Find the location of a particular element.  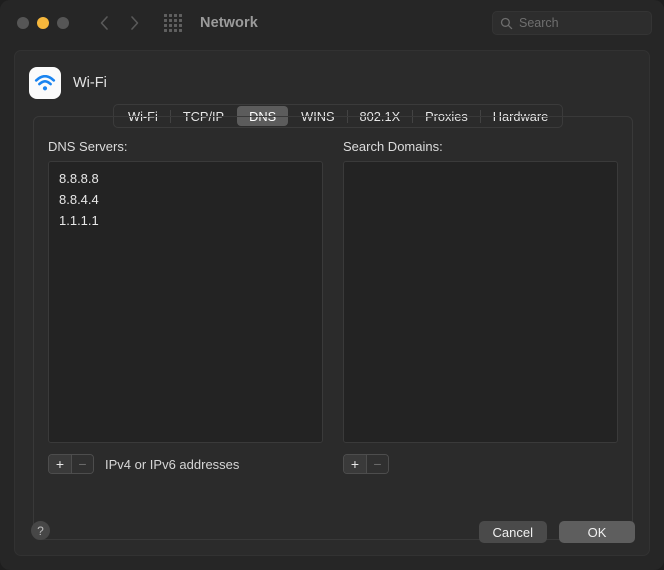

cancel-button: Cancel is located at coordinates (512, 532).